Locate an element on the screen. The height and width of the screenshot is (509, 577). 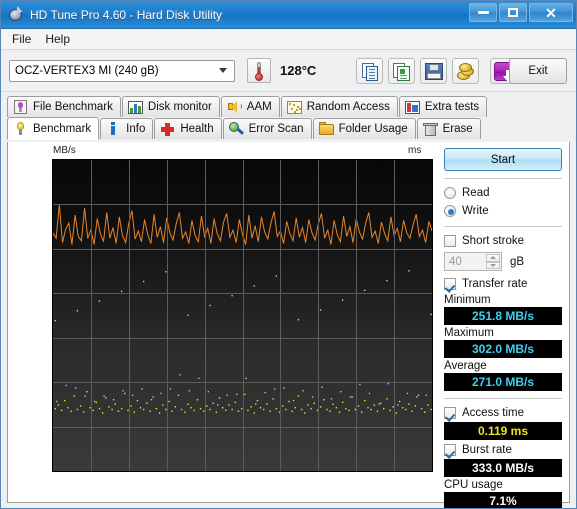
short-stroke-checkbox: Short stroke is located at coordinates (503, 240).